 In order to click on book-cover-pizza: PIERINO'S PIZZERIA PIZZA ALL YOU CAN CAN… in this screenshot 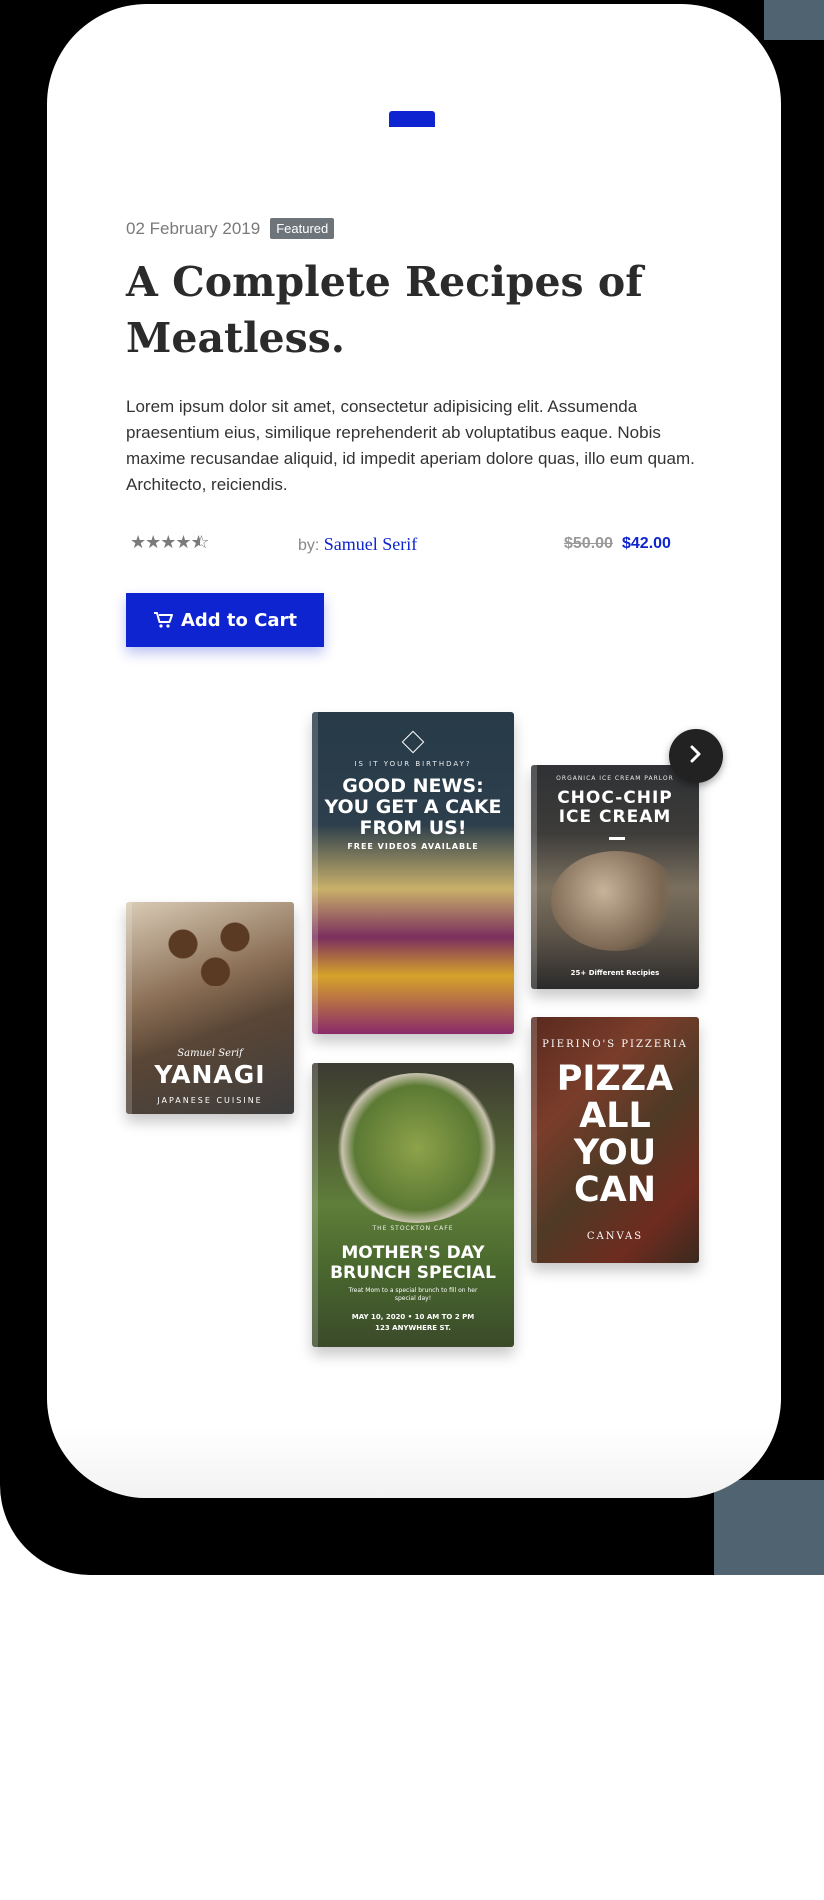, I will do `click(615, 1140)`.